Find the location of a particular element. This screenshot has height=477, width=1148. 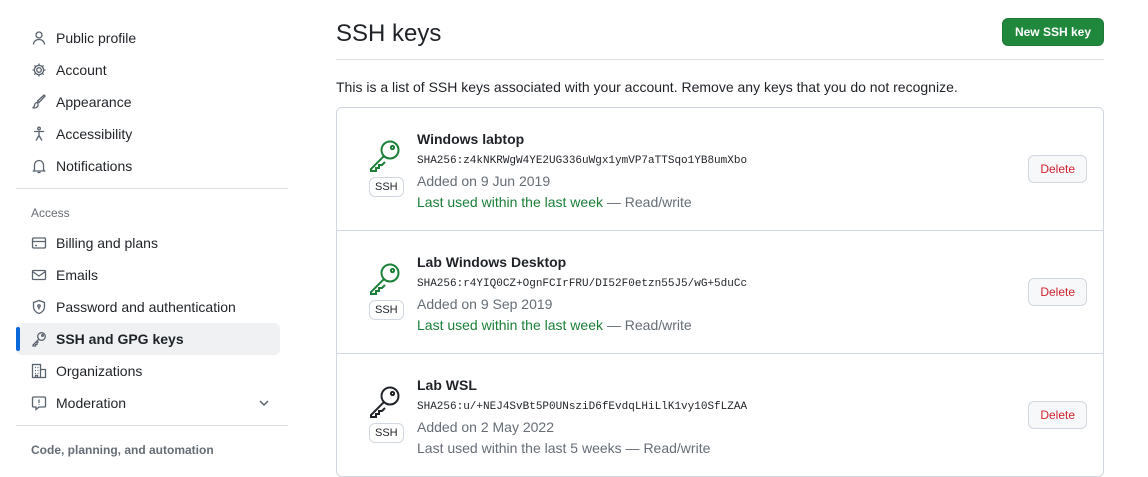

accessibility-icon is located at coordinates (39, 134).